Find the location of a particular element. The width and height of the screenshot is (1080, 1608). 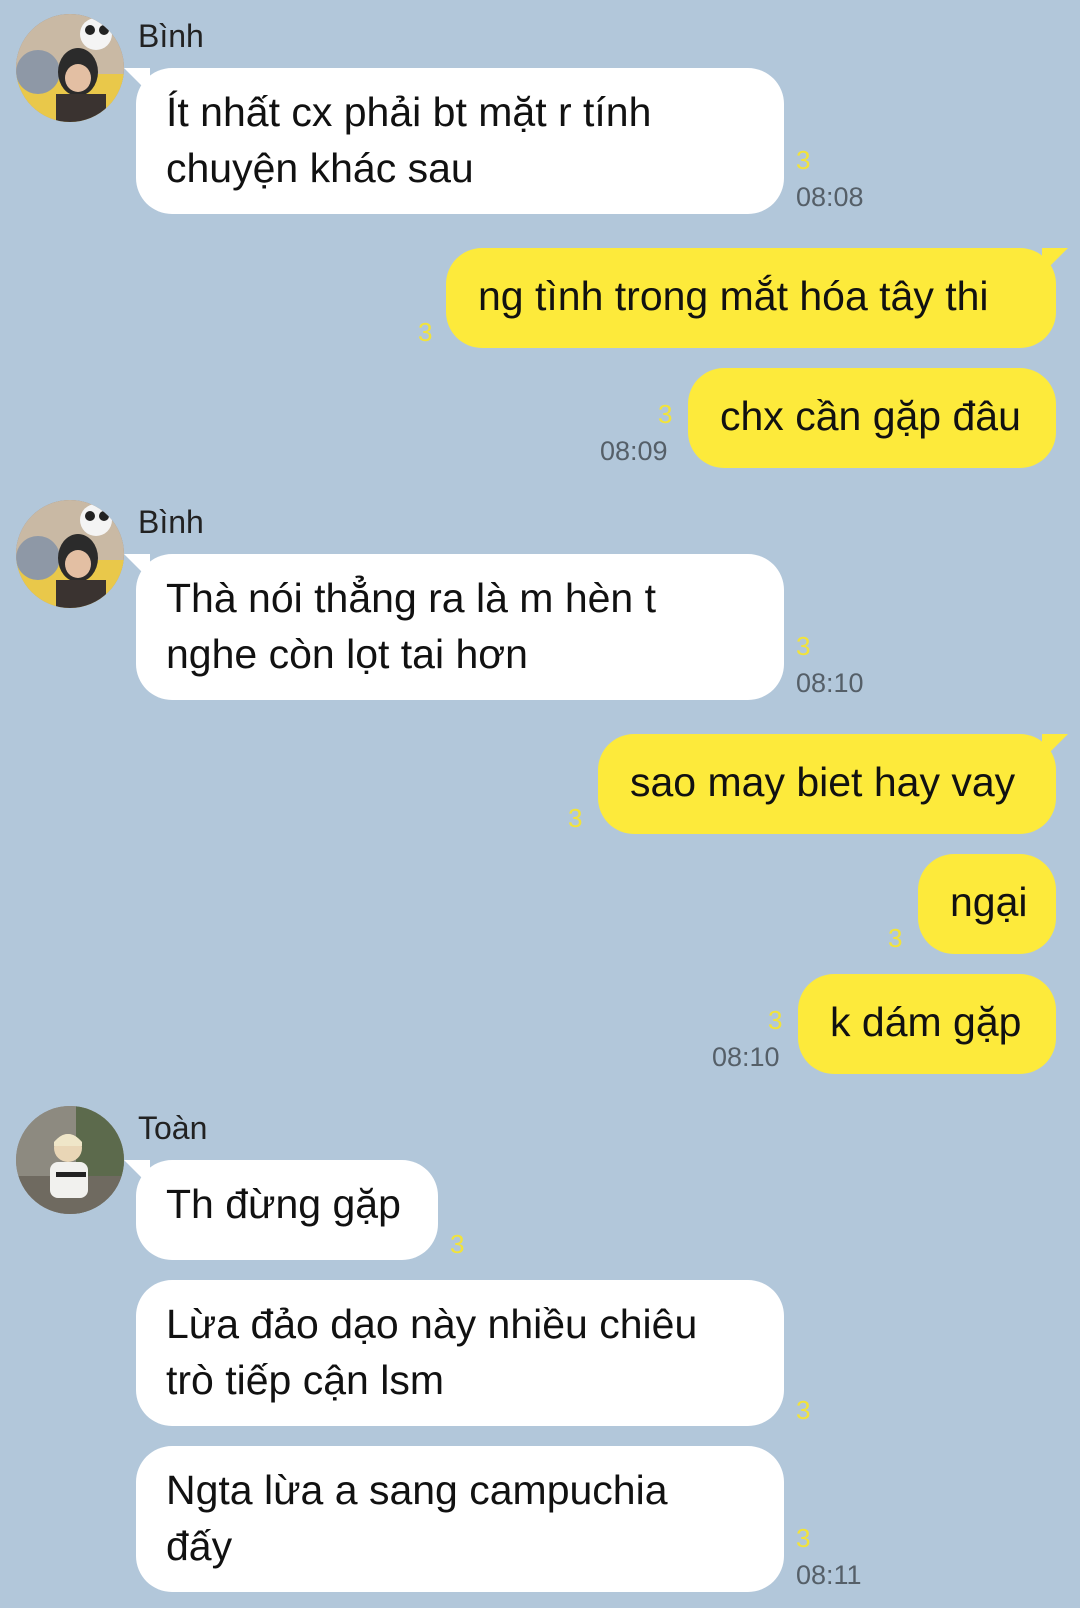

avatar-toan is located at coordinates (70, 1160).